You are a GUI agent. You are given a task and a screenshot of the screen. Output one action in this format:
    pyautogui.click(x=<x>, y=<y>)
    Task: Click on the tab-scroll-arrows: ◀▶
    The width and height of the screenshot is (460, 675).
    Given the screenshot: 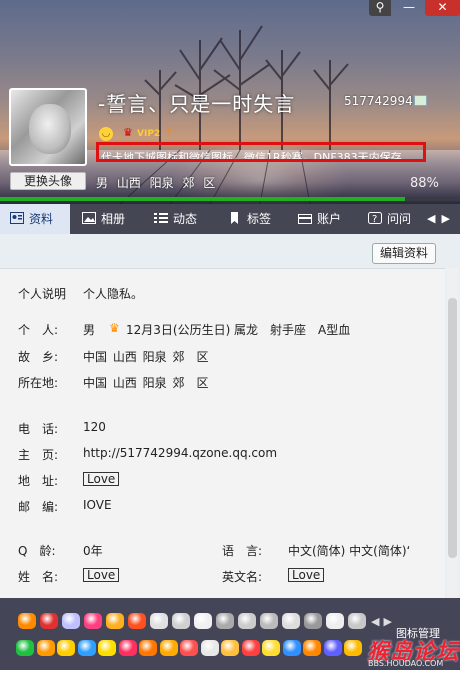 What is the action you would take?
    pyautogui.click(x=441, y=219)
    